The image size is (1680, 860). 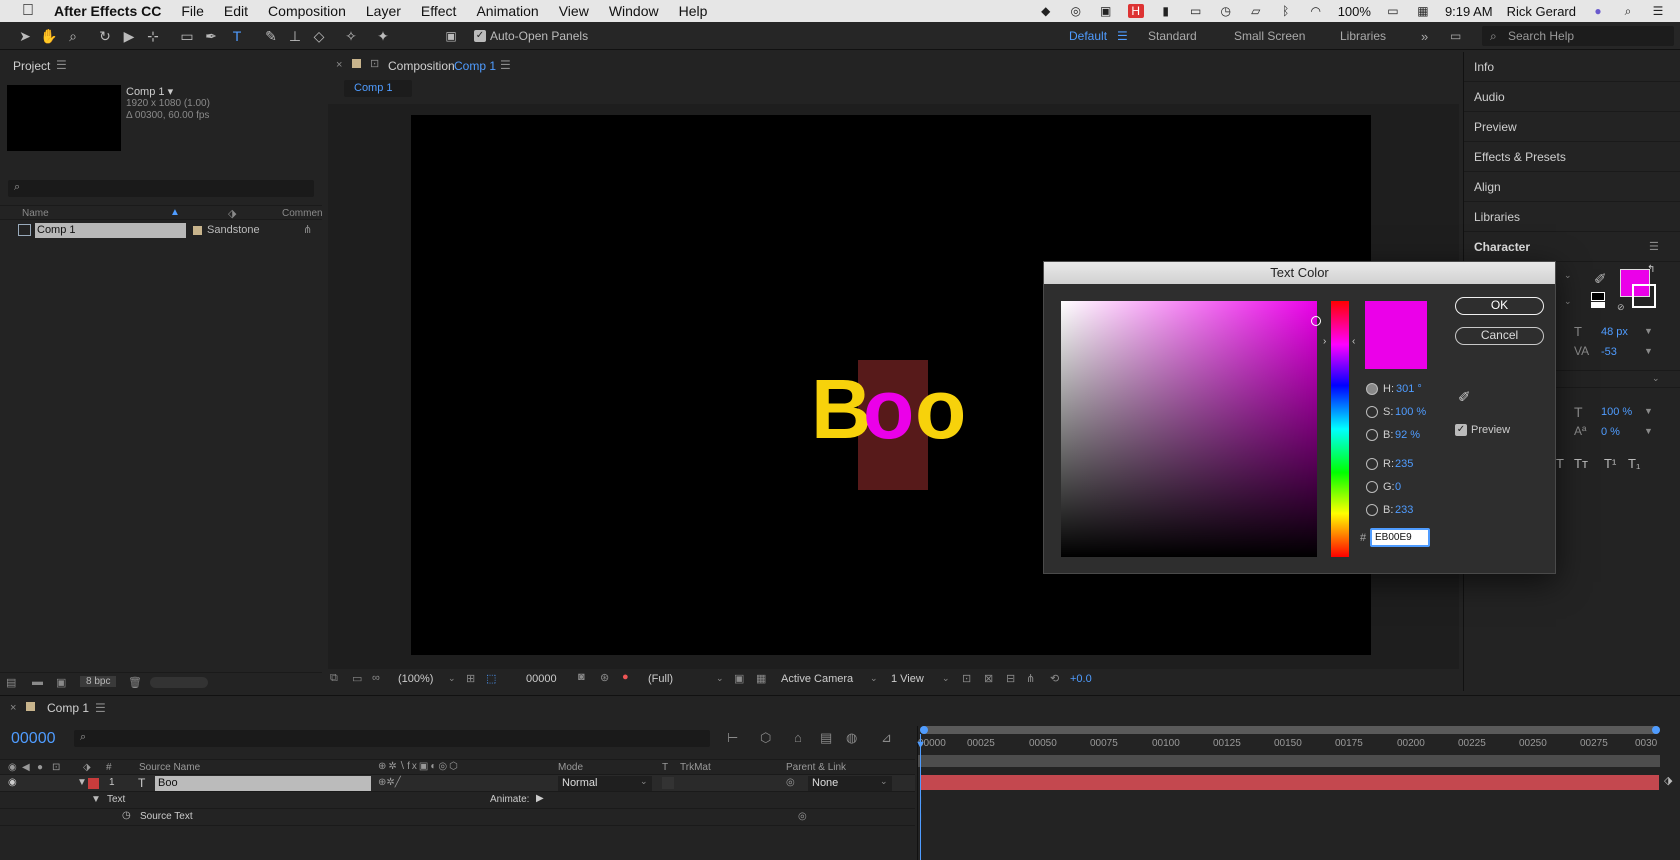 What do you see at coordinates (1424, 36) in the screenshot?
I see `workspace-overflow-icon: »` at bounding box center [1424, 36].